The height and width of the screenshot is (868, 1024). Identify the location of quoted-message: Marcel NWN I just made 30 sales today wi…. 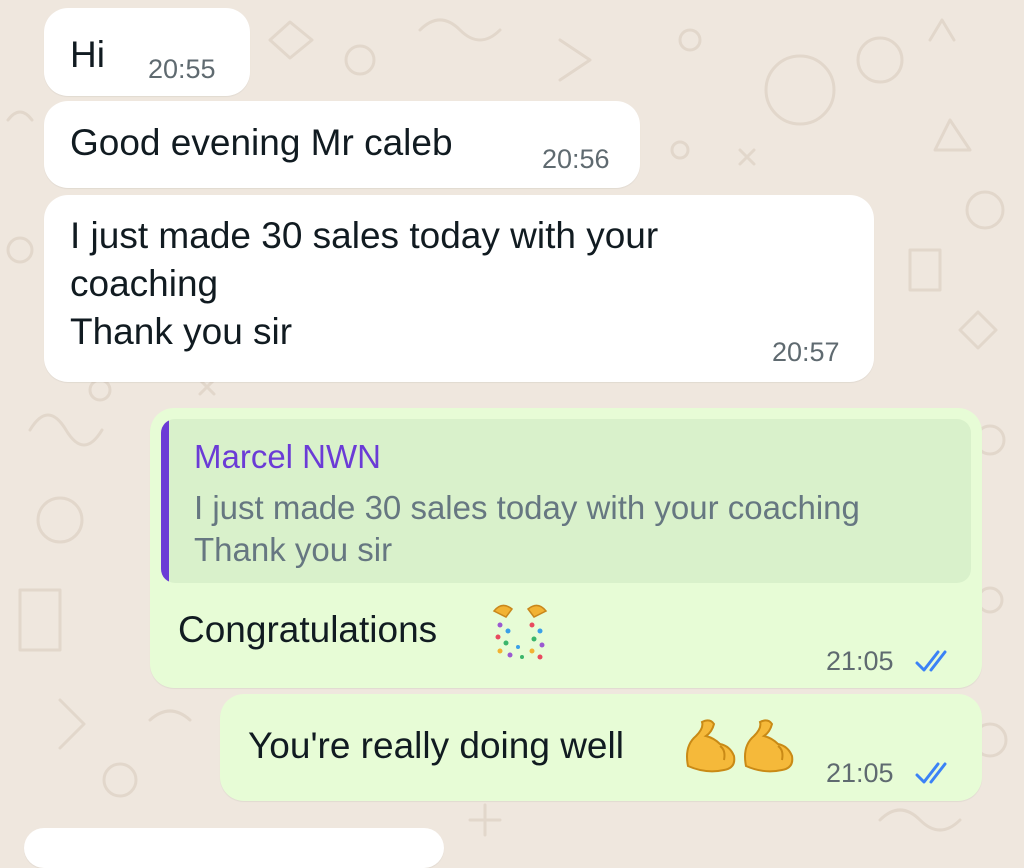
(566, 501).